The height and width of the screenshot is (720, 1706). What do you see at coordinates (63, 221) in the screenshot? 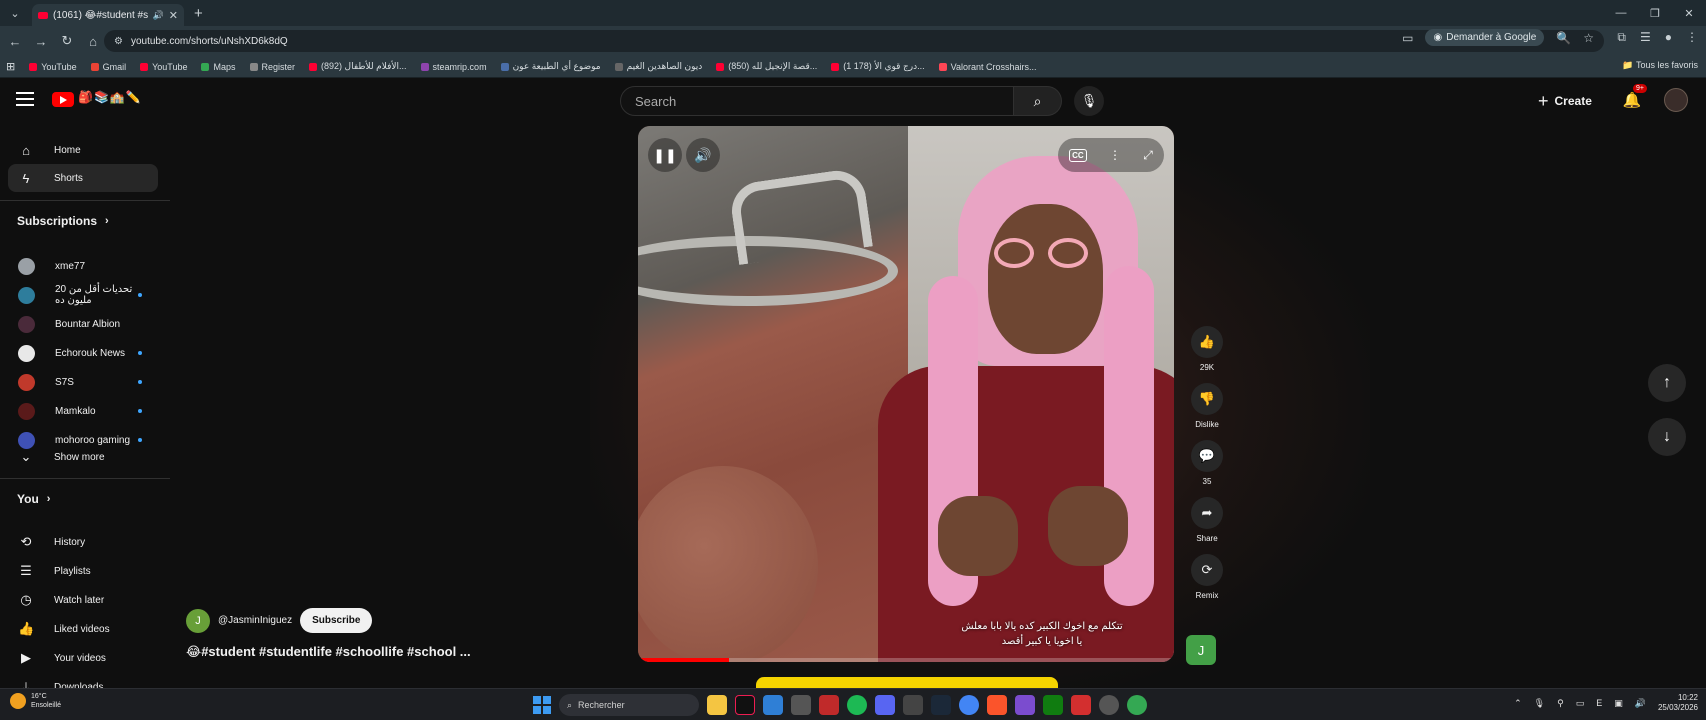
I see `subscriptions-heading: Subscriptions ›` at bounding box center [63, 221].